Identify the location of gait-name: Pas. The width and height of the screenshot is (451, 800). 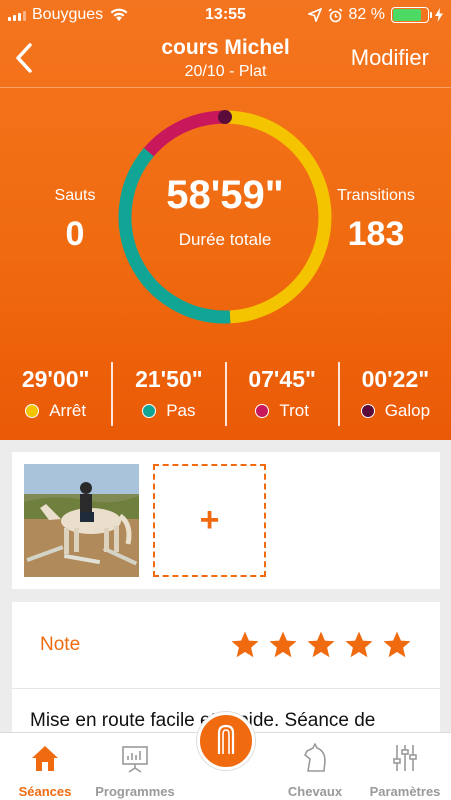
(181, 410).